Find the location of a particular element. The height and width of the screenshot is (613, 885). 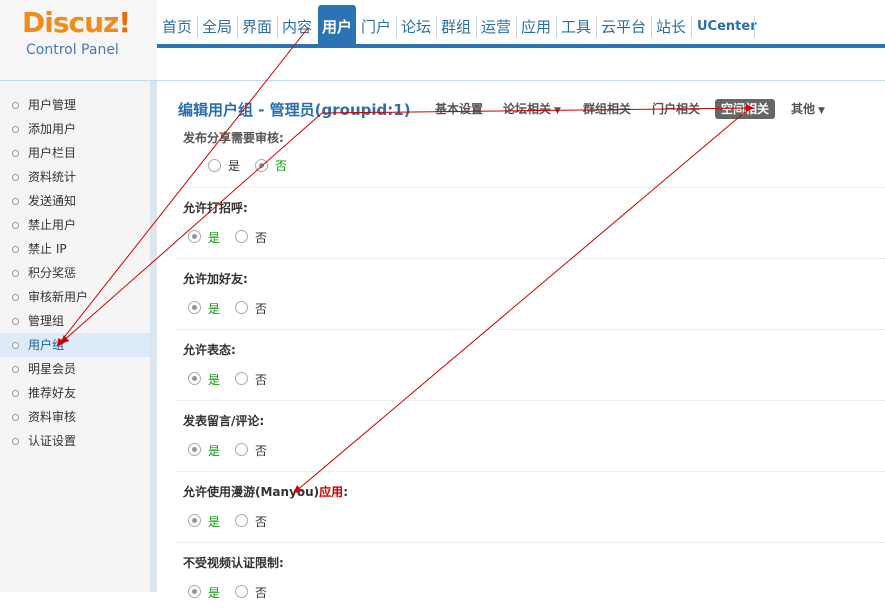

arrow-title-to-space-tab is located at coordinates (537, 109).